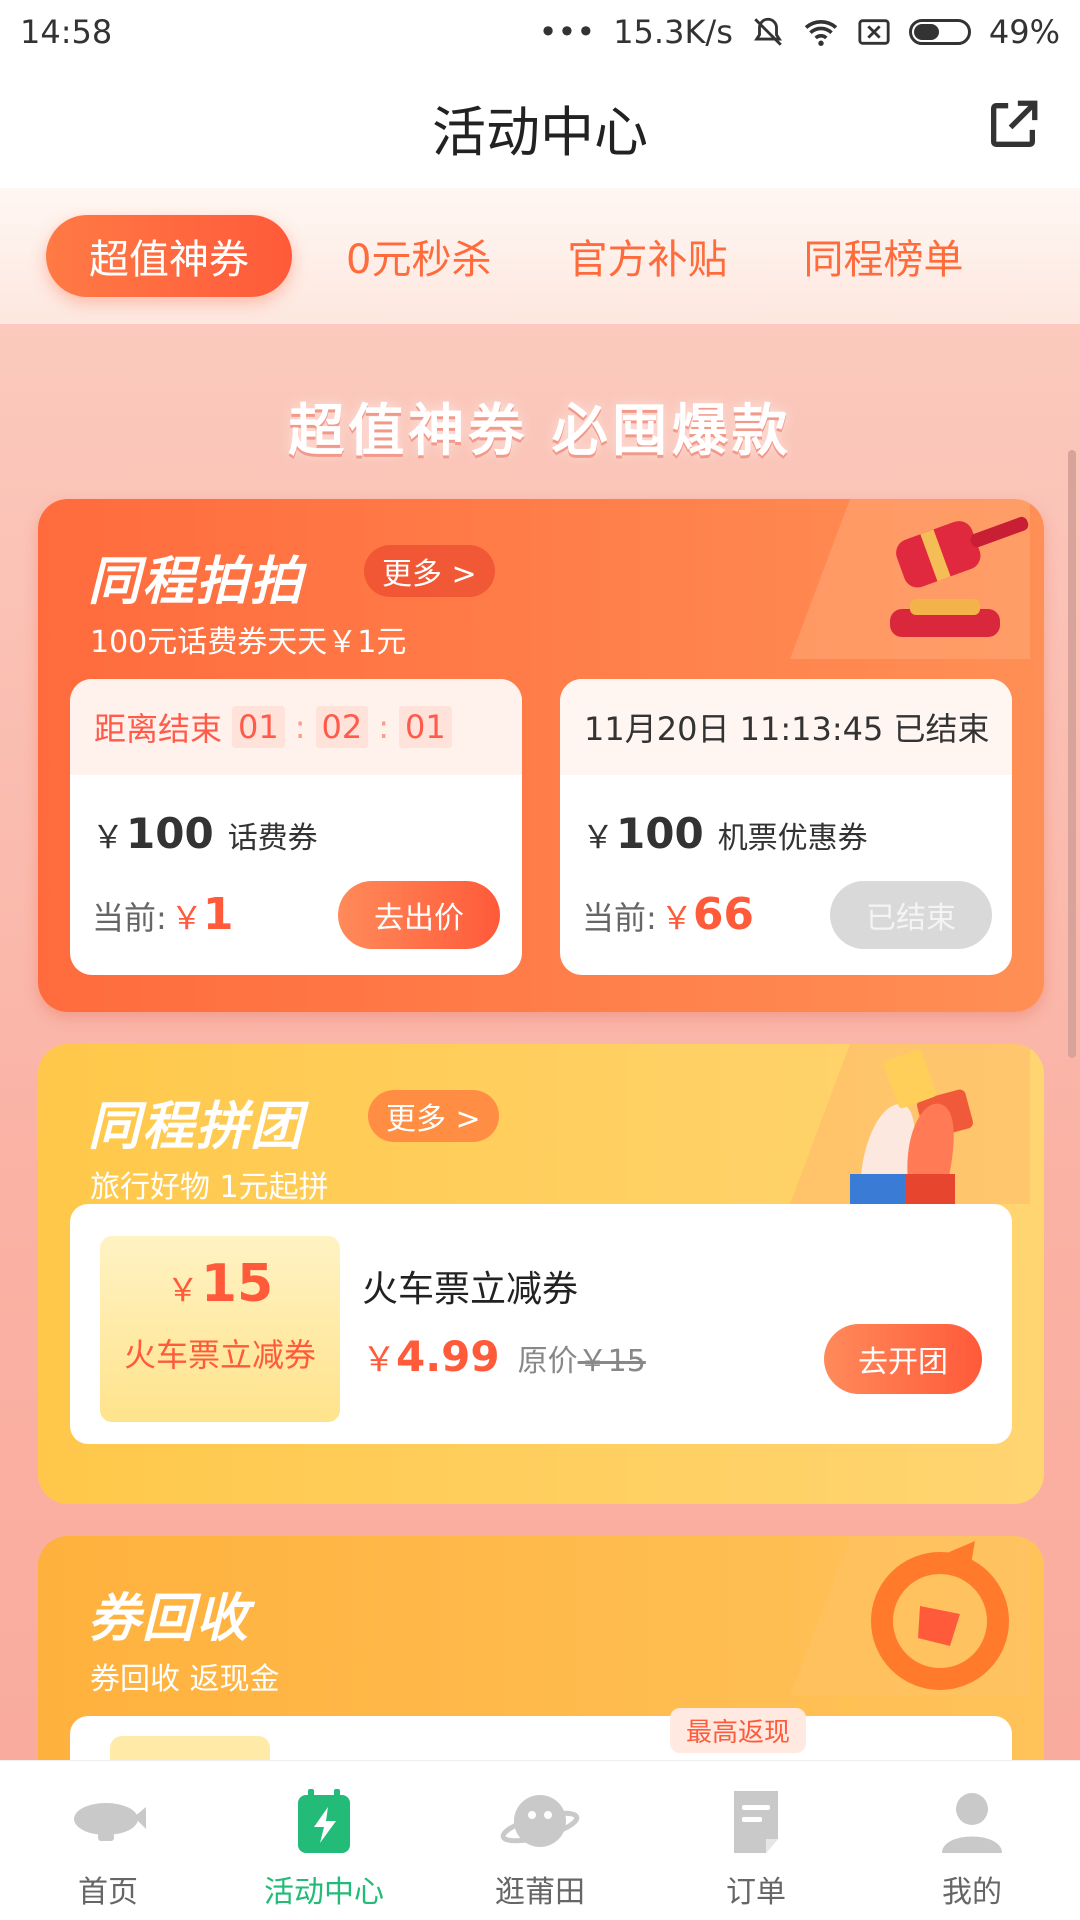 The width and height of the screenshot is (1080, 1920). What do you see at coordinates (110, 1822) in the screenshot?
I see `blimp-icon` at bounding box center [110, 1822].